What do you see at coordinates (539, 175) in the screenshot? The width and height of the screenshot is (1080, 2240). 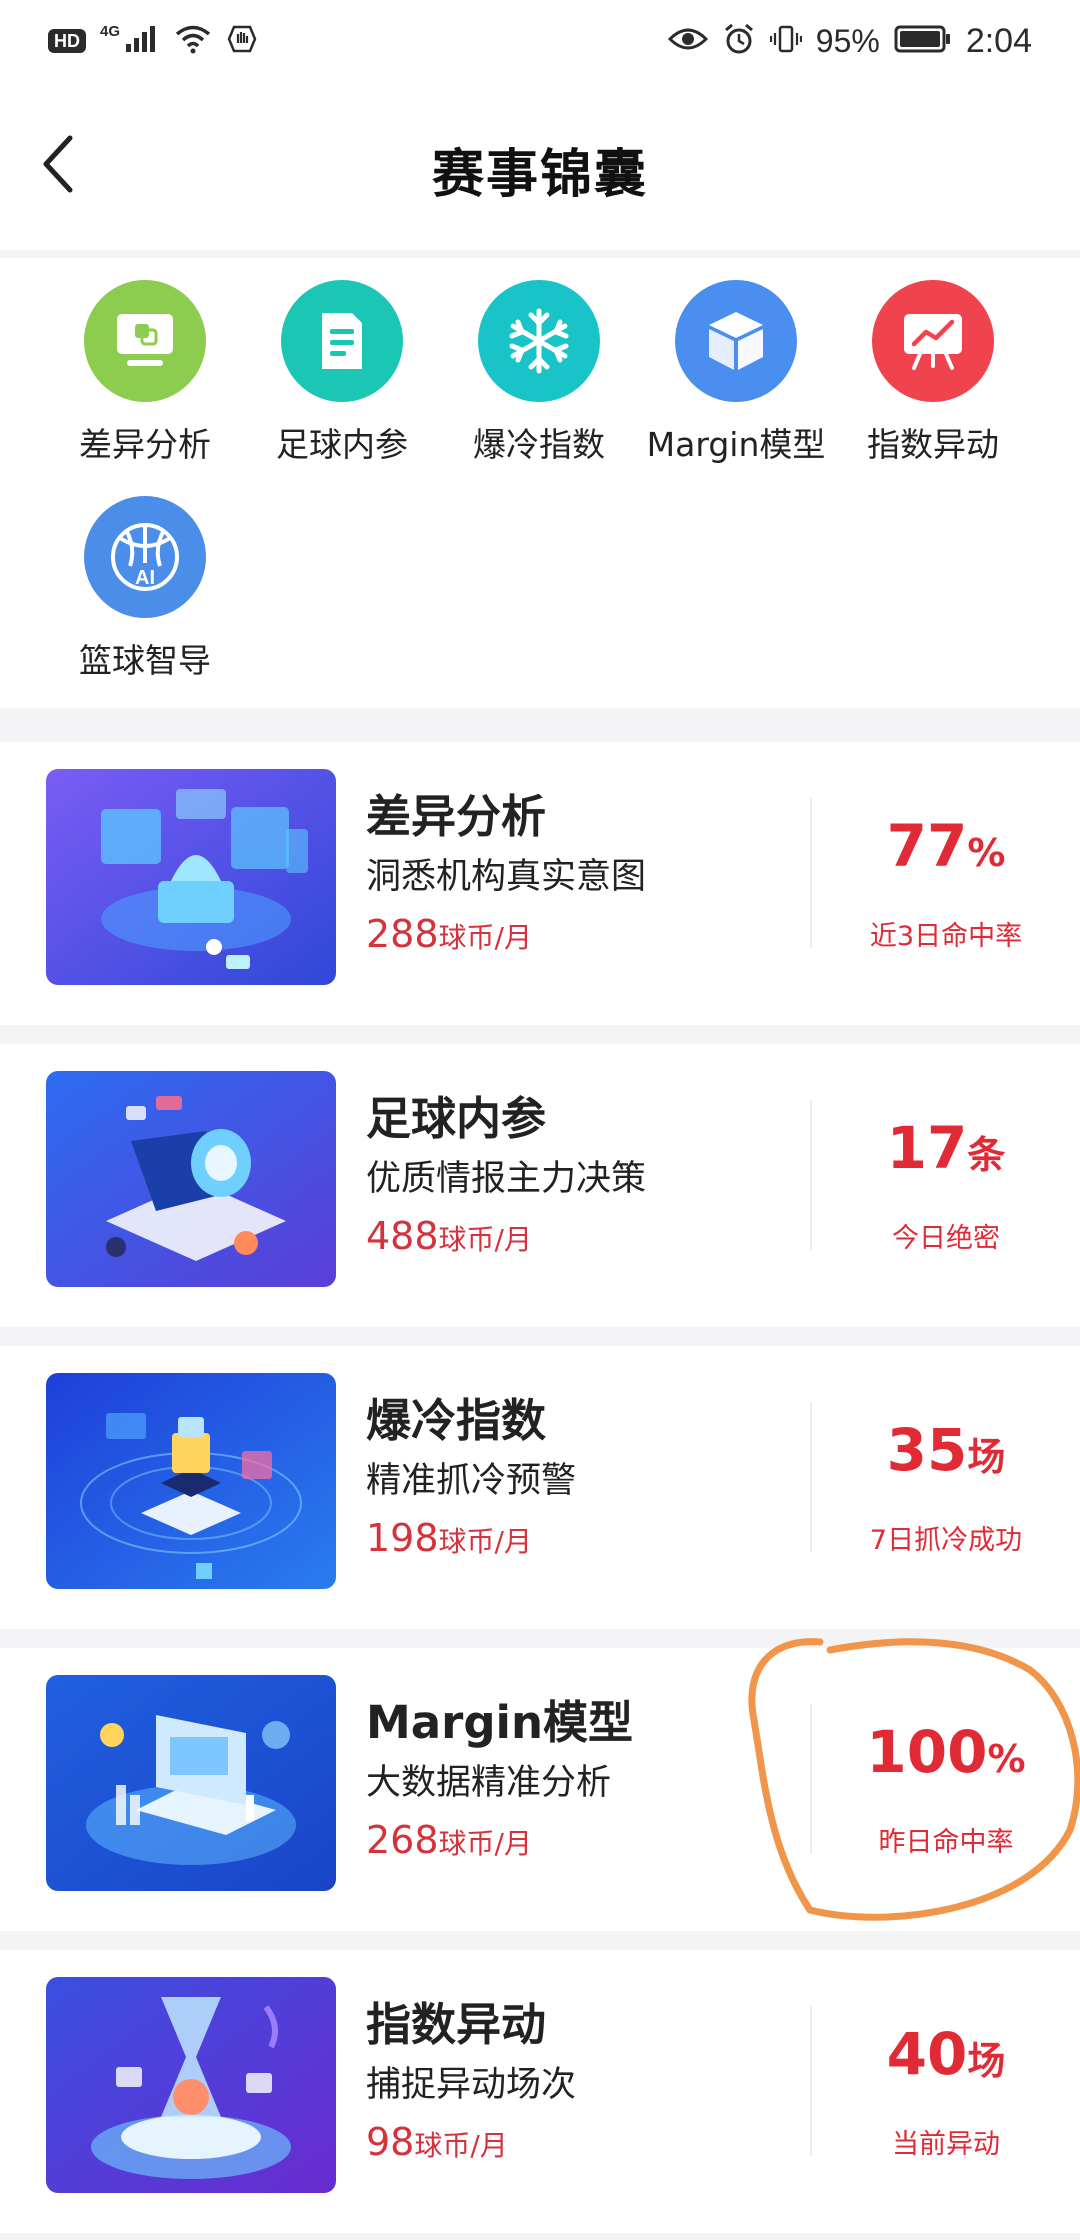 I see `page-title: 赛事锦囊` at bounding box center [539, 175].